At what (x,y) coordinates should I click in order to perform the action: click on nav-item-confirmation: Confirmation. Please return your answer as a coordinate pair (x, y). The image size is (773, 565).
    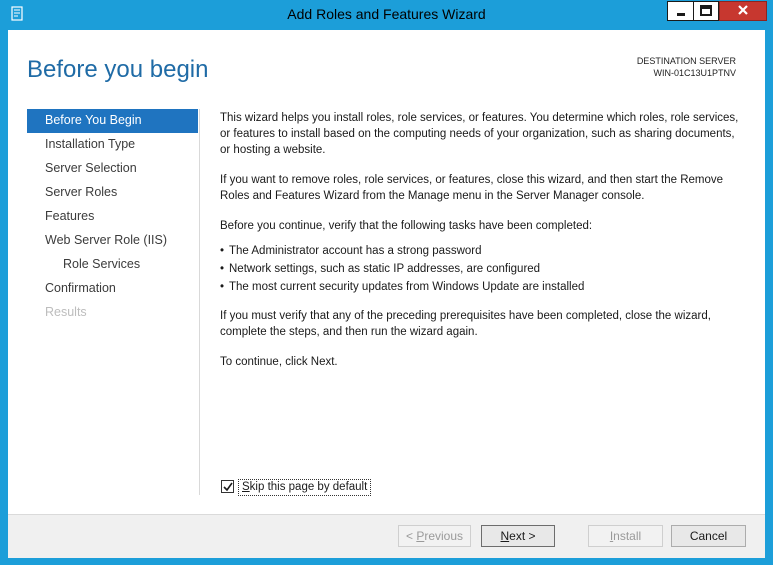
    Looking at the image, I should click on (112, 289).